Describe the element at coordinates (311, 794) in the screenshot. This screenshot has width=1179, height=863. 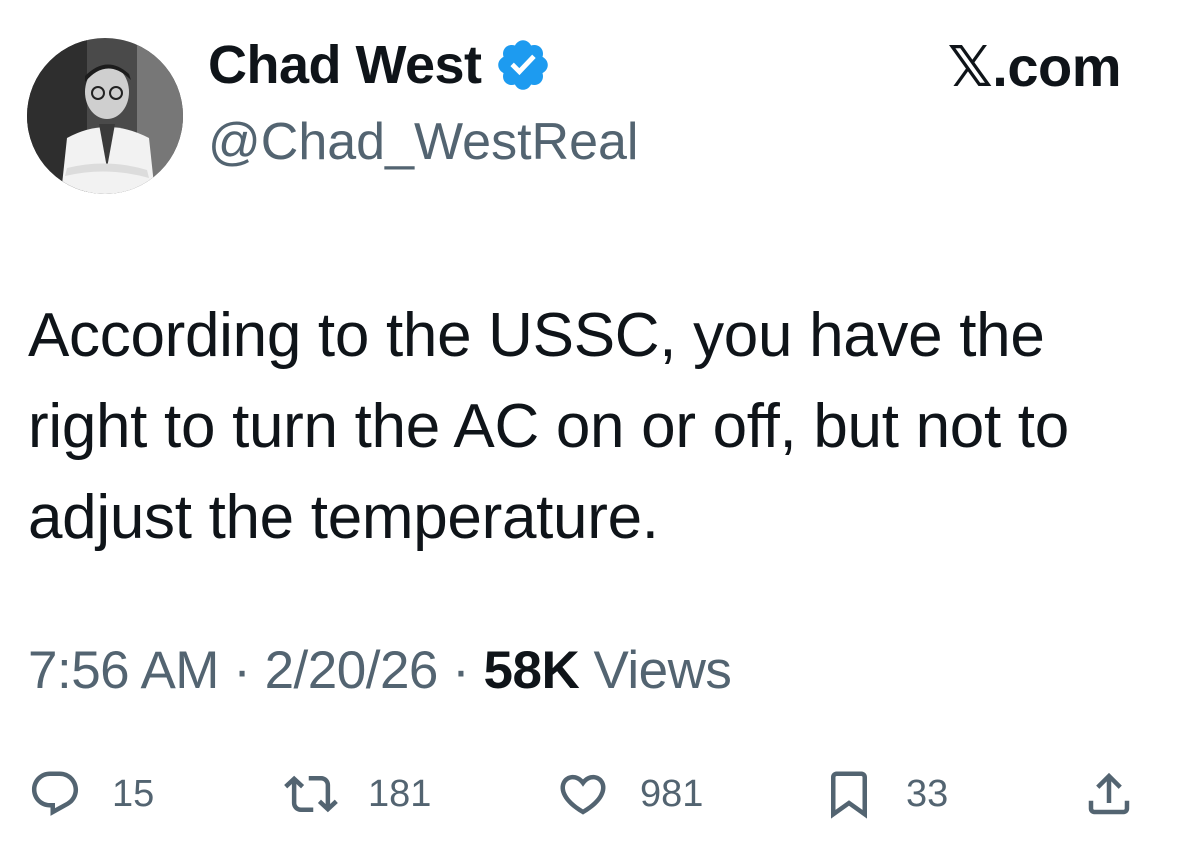
I see `retweet-icon` at that location.